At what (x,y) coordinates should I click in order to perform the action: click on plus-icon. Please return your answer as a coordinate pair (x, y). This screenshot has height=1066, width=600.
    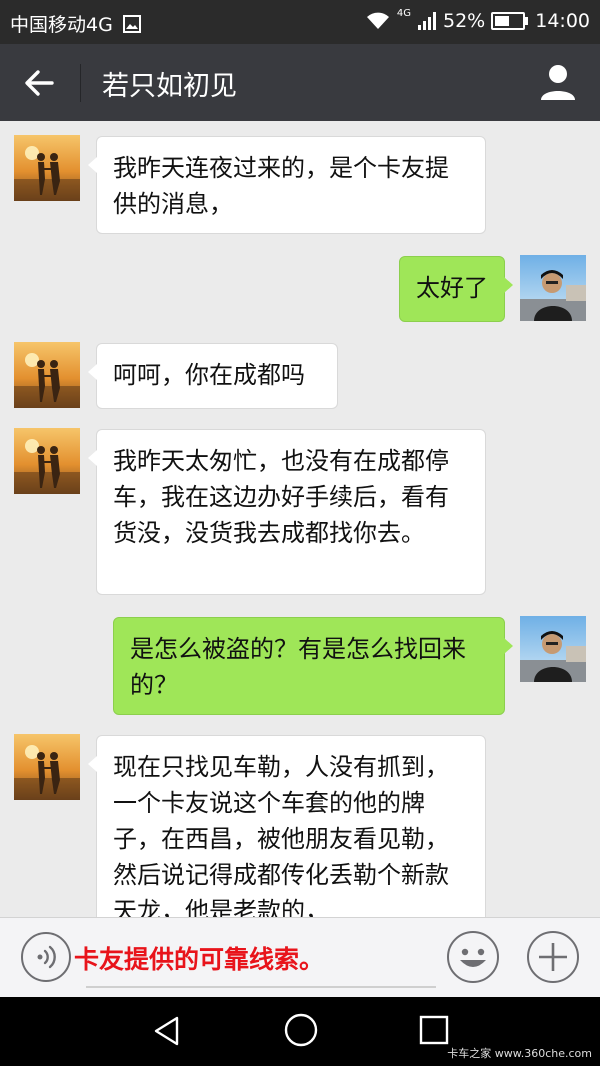
    Looking at the image, I should click on (553, 957).